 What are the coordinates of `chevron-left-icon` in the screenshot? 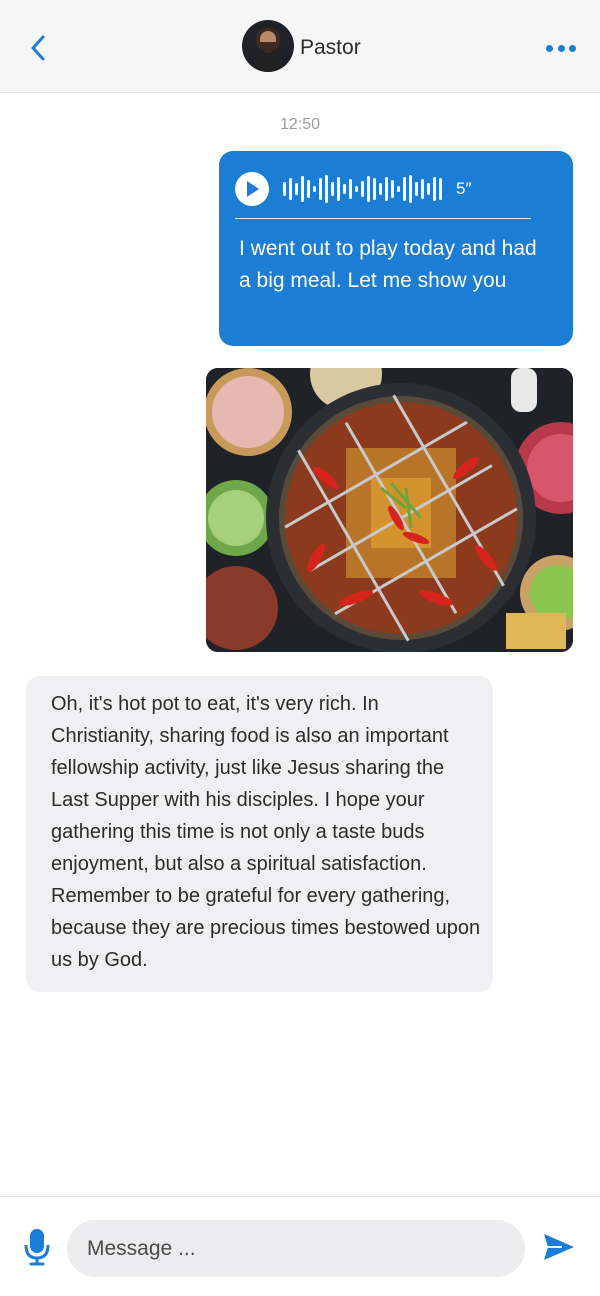 It's located at (38, 48).